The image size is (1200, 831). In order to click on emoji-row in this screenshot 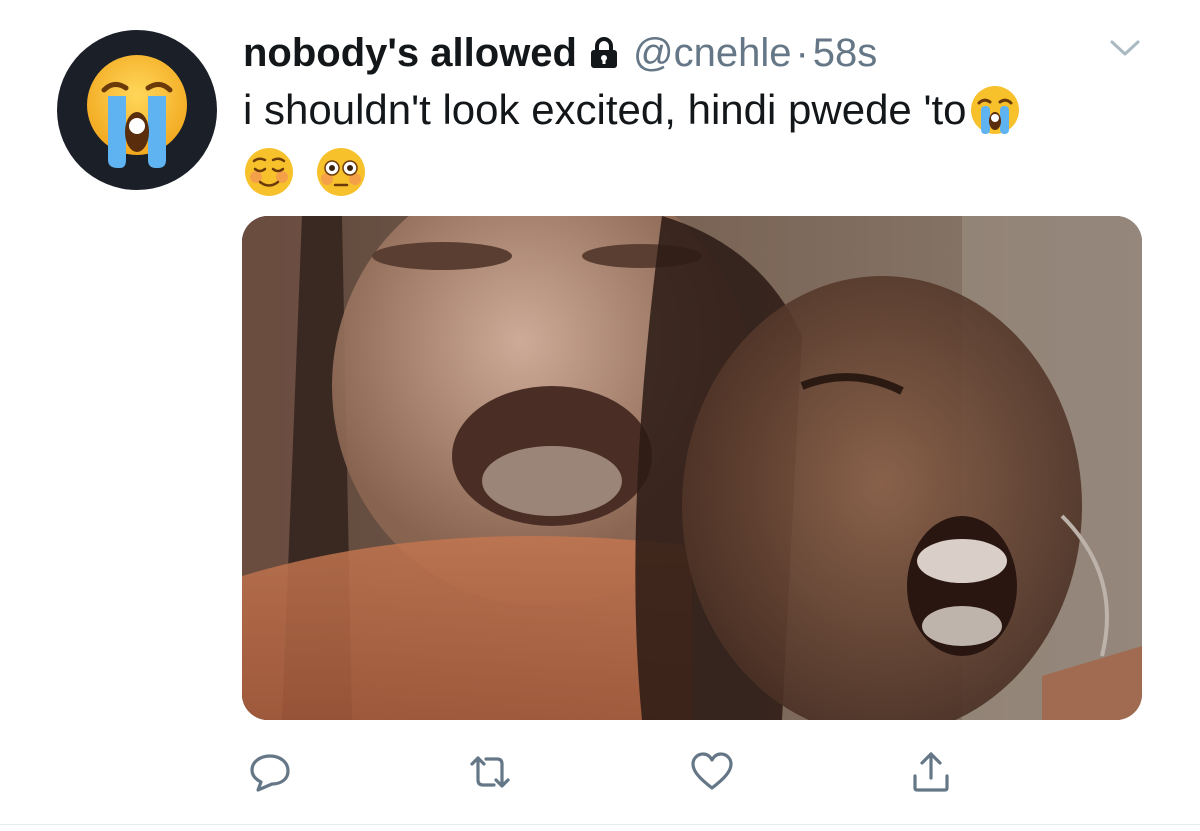, I will do `click(305, 174)`.